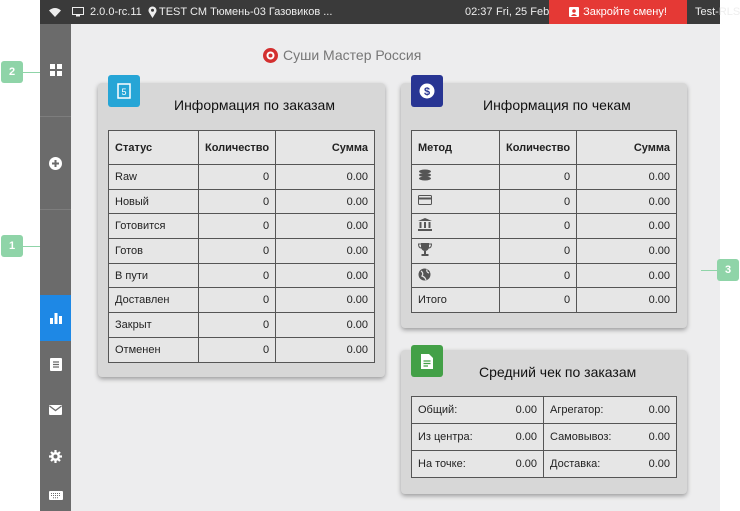 This screenshot has width=740, height=511. I want to click on sidebar-item-messages, so click(55, 410).